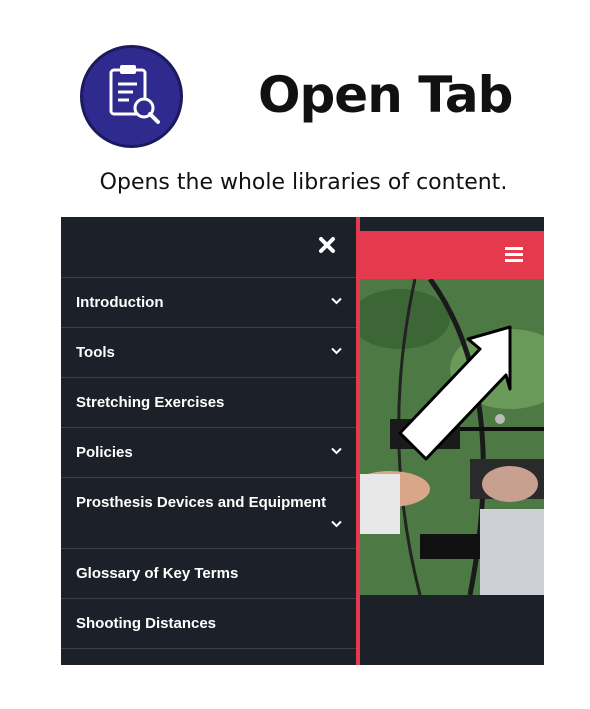 Image resolution: width=590 pixels, height=709 pixels. I want to click on menu-header, so click(208, 247).